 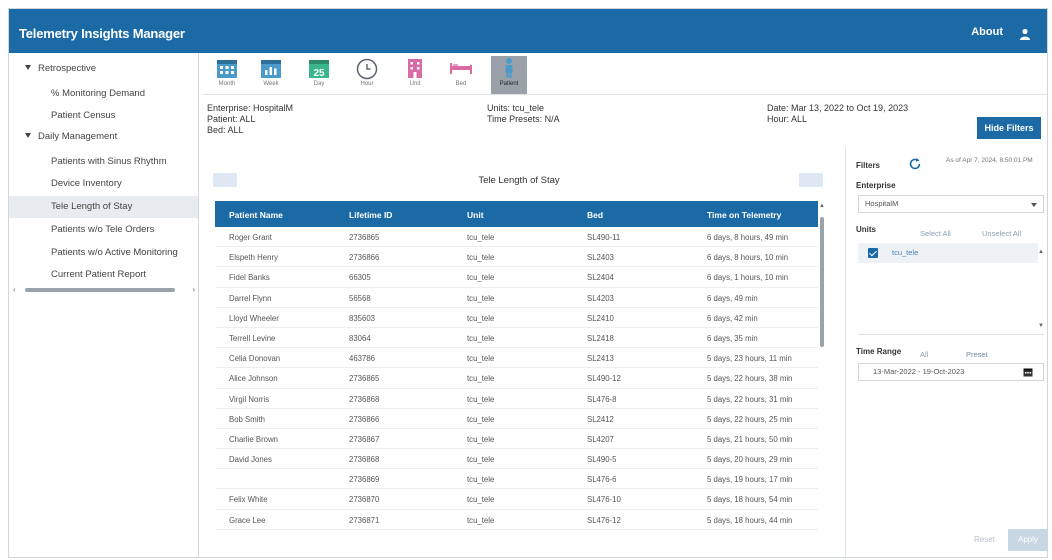 What do you see at coordinates (744, 215) in the screenshot?
I see `column-header: Time on Telemetry` at bounding box center [744, 215].